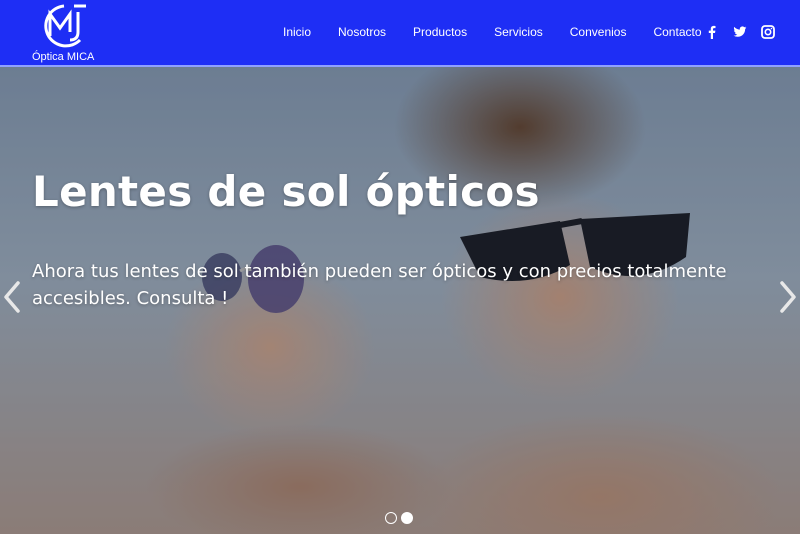 This screenshot has width=800, height=534. Describe the element at coordinates (362, 32) in the screenshot. I see `nav-item-nosotros: Nosotros` at that location.